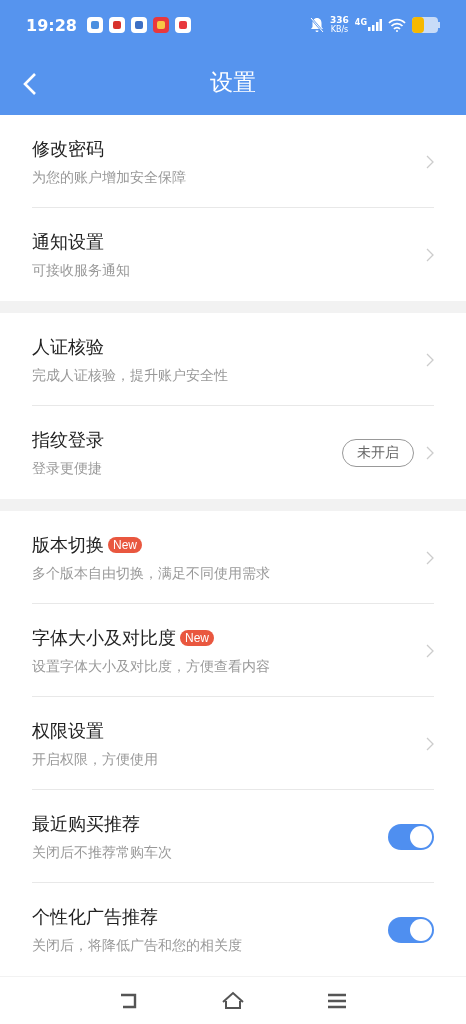  What do you see at coordinates (68, 241) in the screenshot?
I see `setting-title: 通知设置` at bounding box center [68, 241].